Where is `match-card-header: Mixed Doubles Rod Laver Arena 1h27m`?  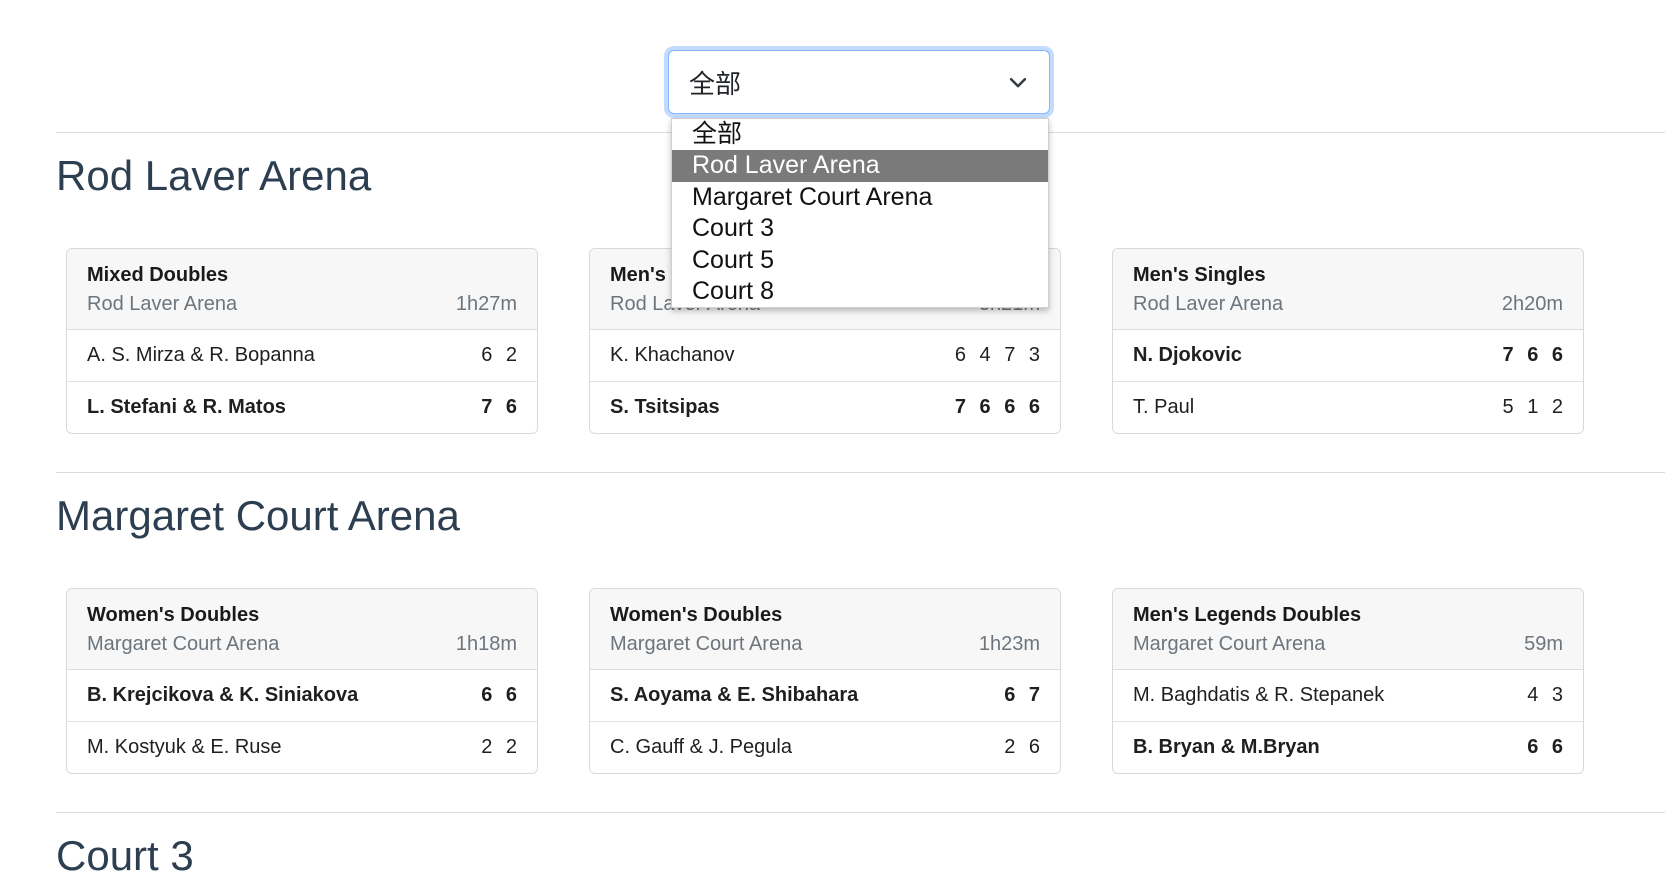
match-card-header: Mixed Doubles Rod Laver Arena 1h27m is located at coordinates (302, 289).